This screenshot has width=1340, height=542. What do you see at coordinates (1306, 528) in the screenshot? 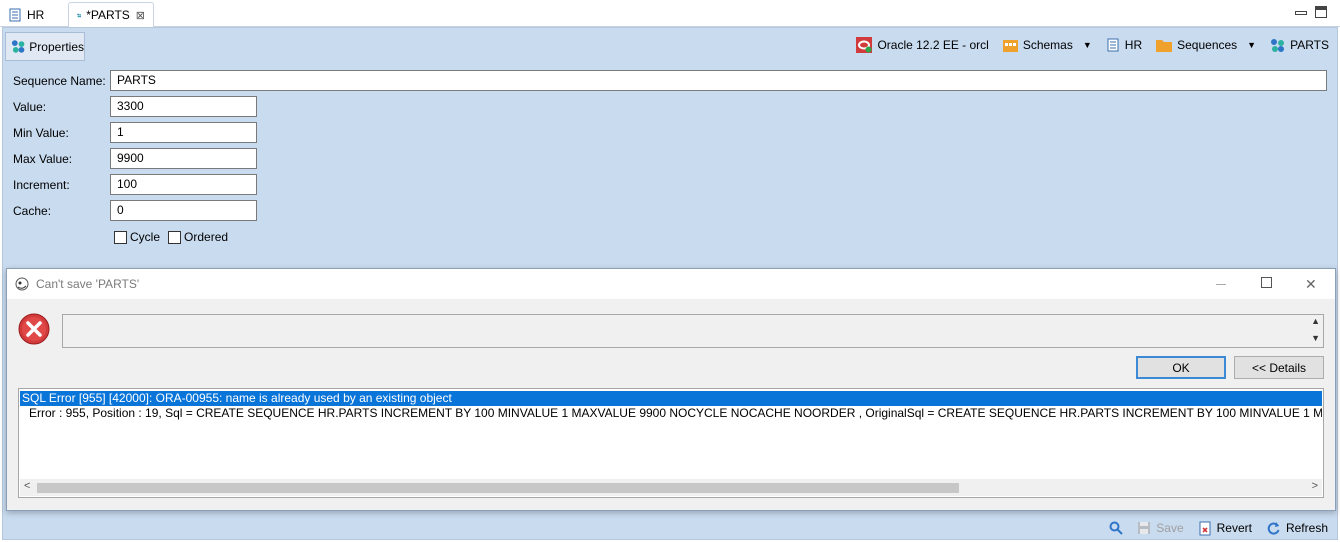
I see `refresh-label: Refresh` at bounding box center [1306, 528].